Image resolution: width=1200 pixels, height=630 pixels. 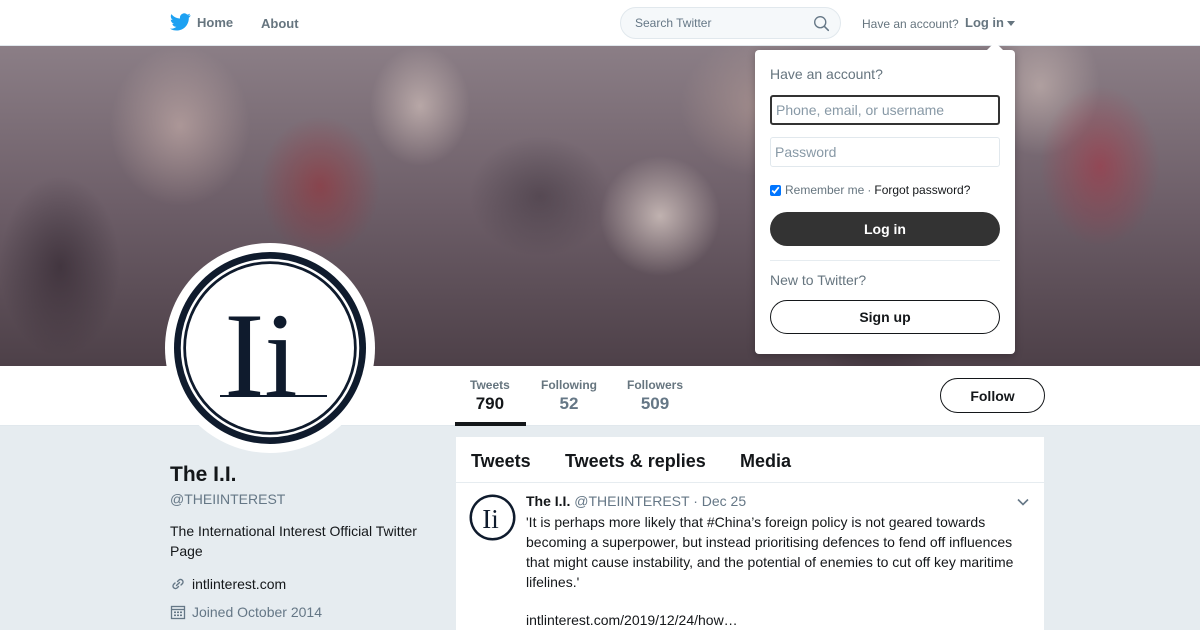 I want to click on new-to-twitter-text: New to Twitter?, so click(x=818, y=280).